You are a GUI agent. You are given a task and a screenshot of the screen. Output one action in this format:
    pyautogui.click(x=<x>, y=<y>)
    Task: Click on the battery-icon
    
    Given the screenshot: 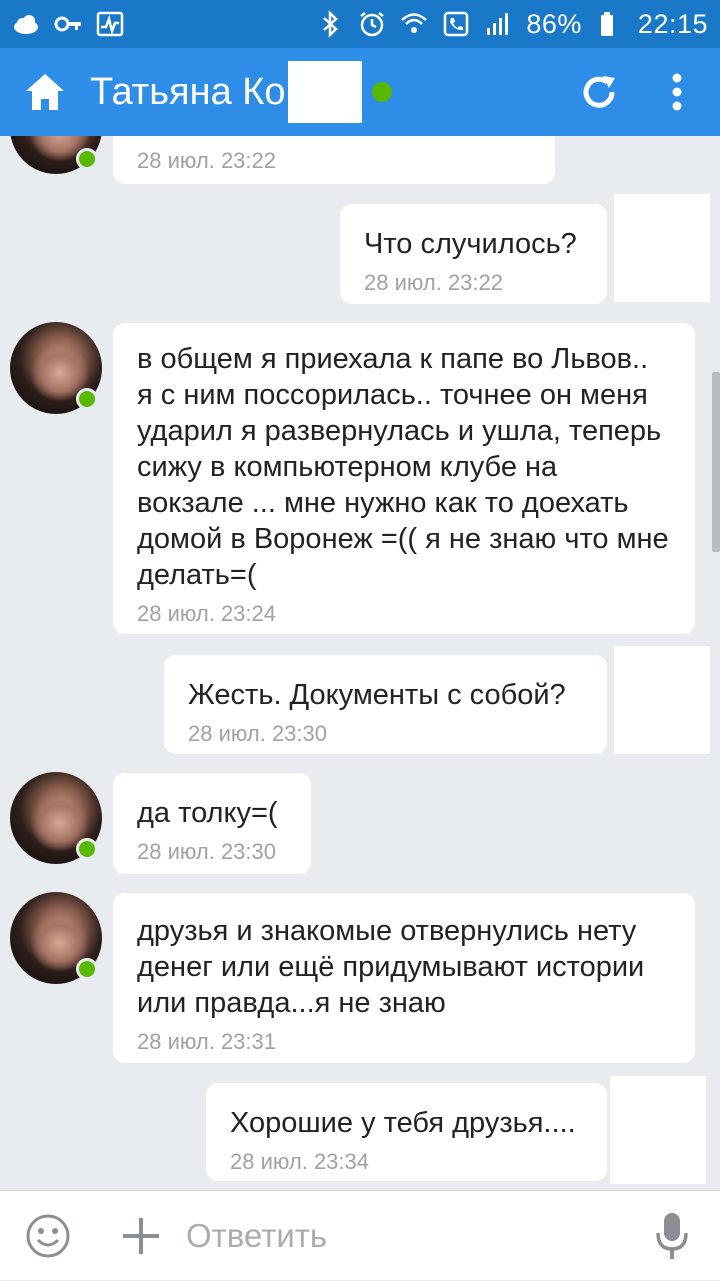 What is the action you would take?
    pyautogui.click(x=610, y=24)
    